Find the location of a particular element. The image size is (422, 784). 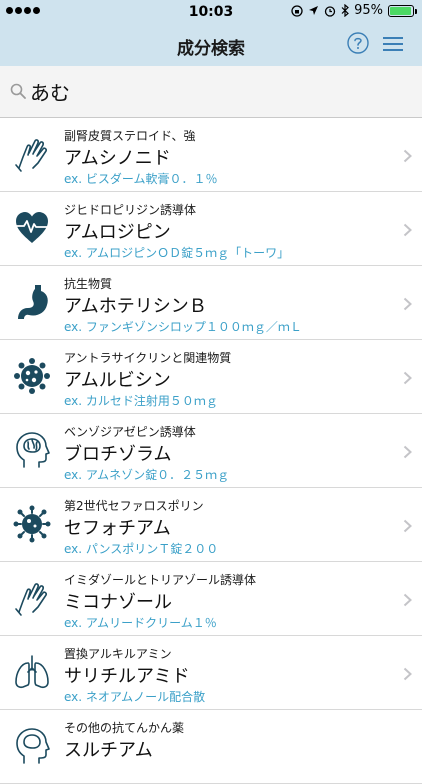

nav-bar: 成分検索 is located at coordinates (211, 45).